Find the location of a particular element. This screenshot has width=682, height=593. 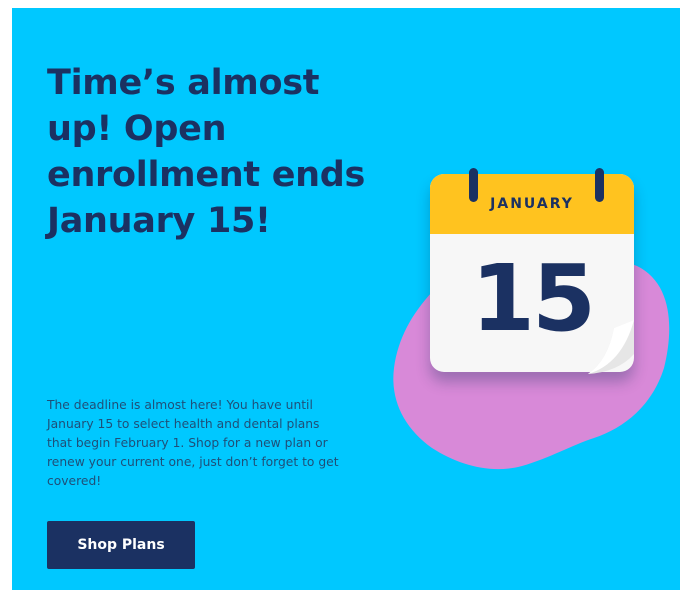

page-curl-icon is located at coordinates (611, 347).